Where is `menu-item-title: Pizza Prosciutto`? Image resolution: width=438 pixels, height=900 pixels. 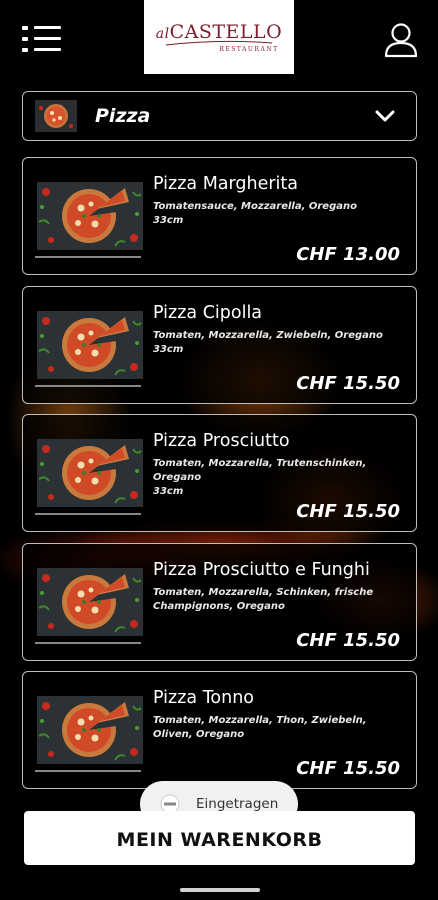
menu-item-title: Pizza Prosciutto is located at coordinates (221, 441).